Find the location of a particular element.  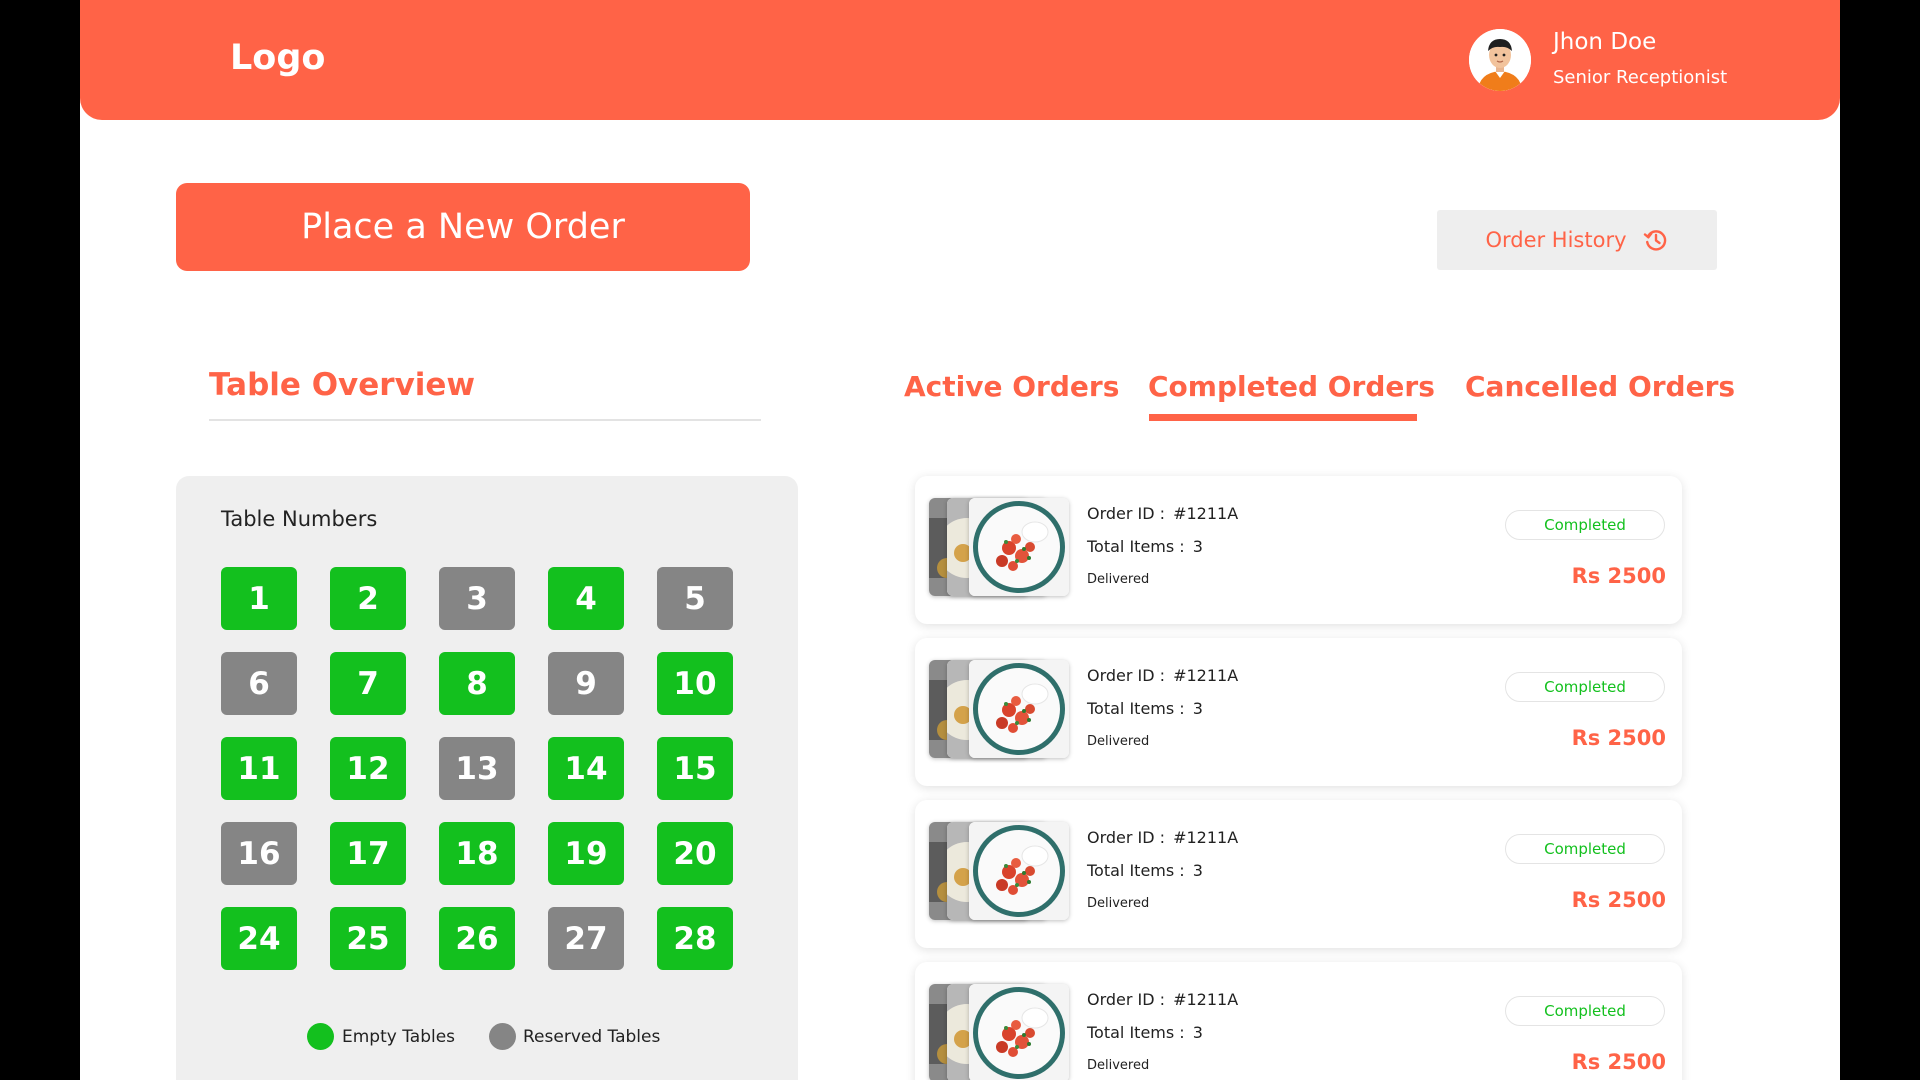

avatar-illustration-icon is located at coordinates (1500, 60).